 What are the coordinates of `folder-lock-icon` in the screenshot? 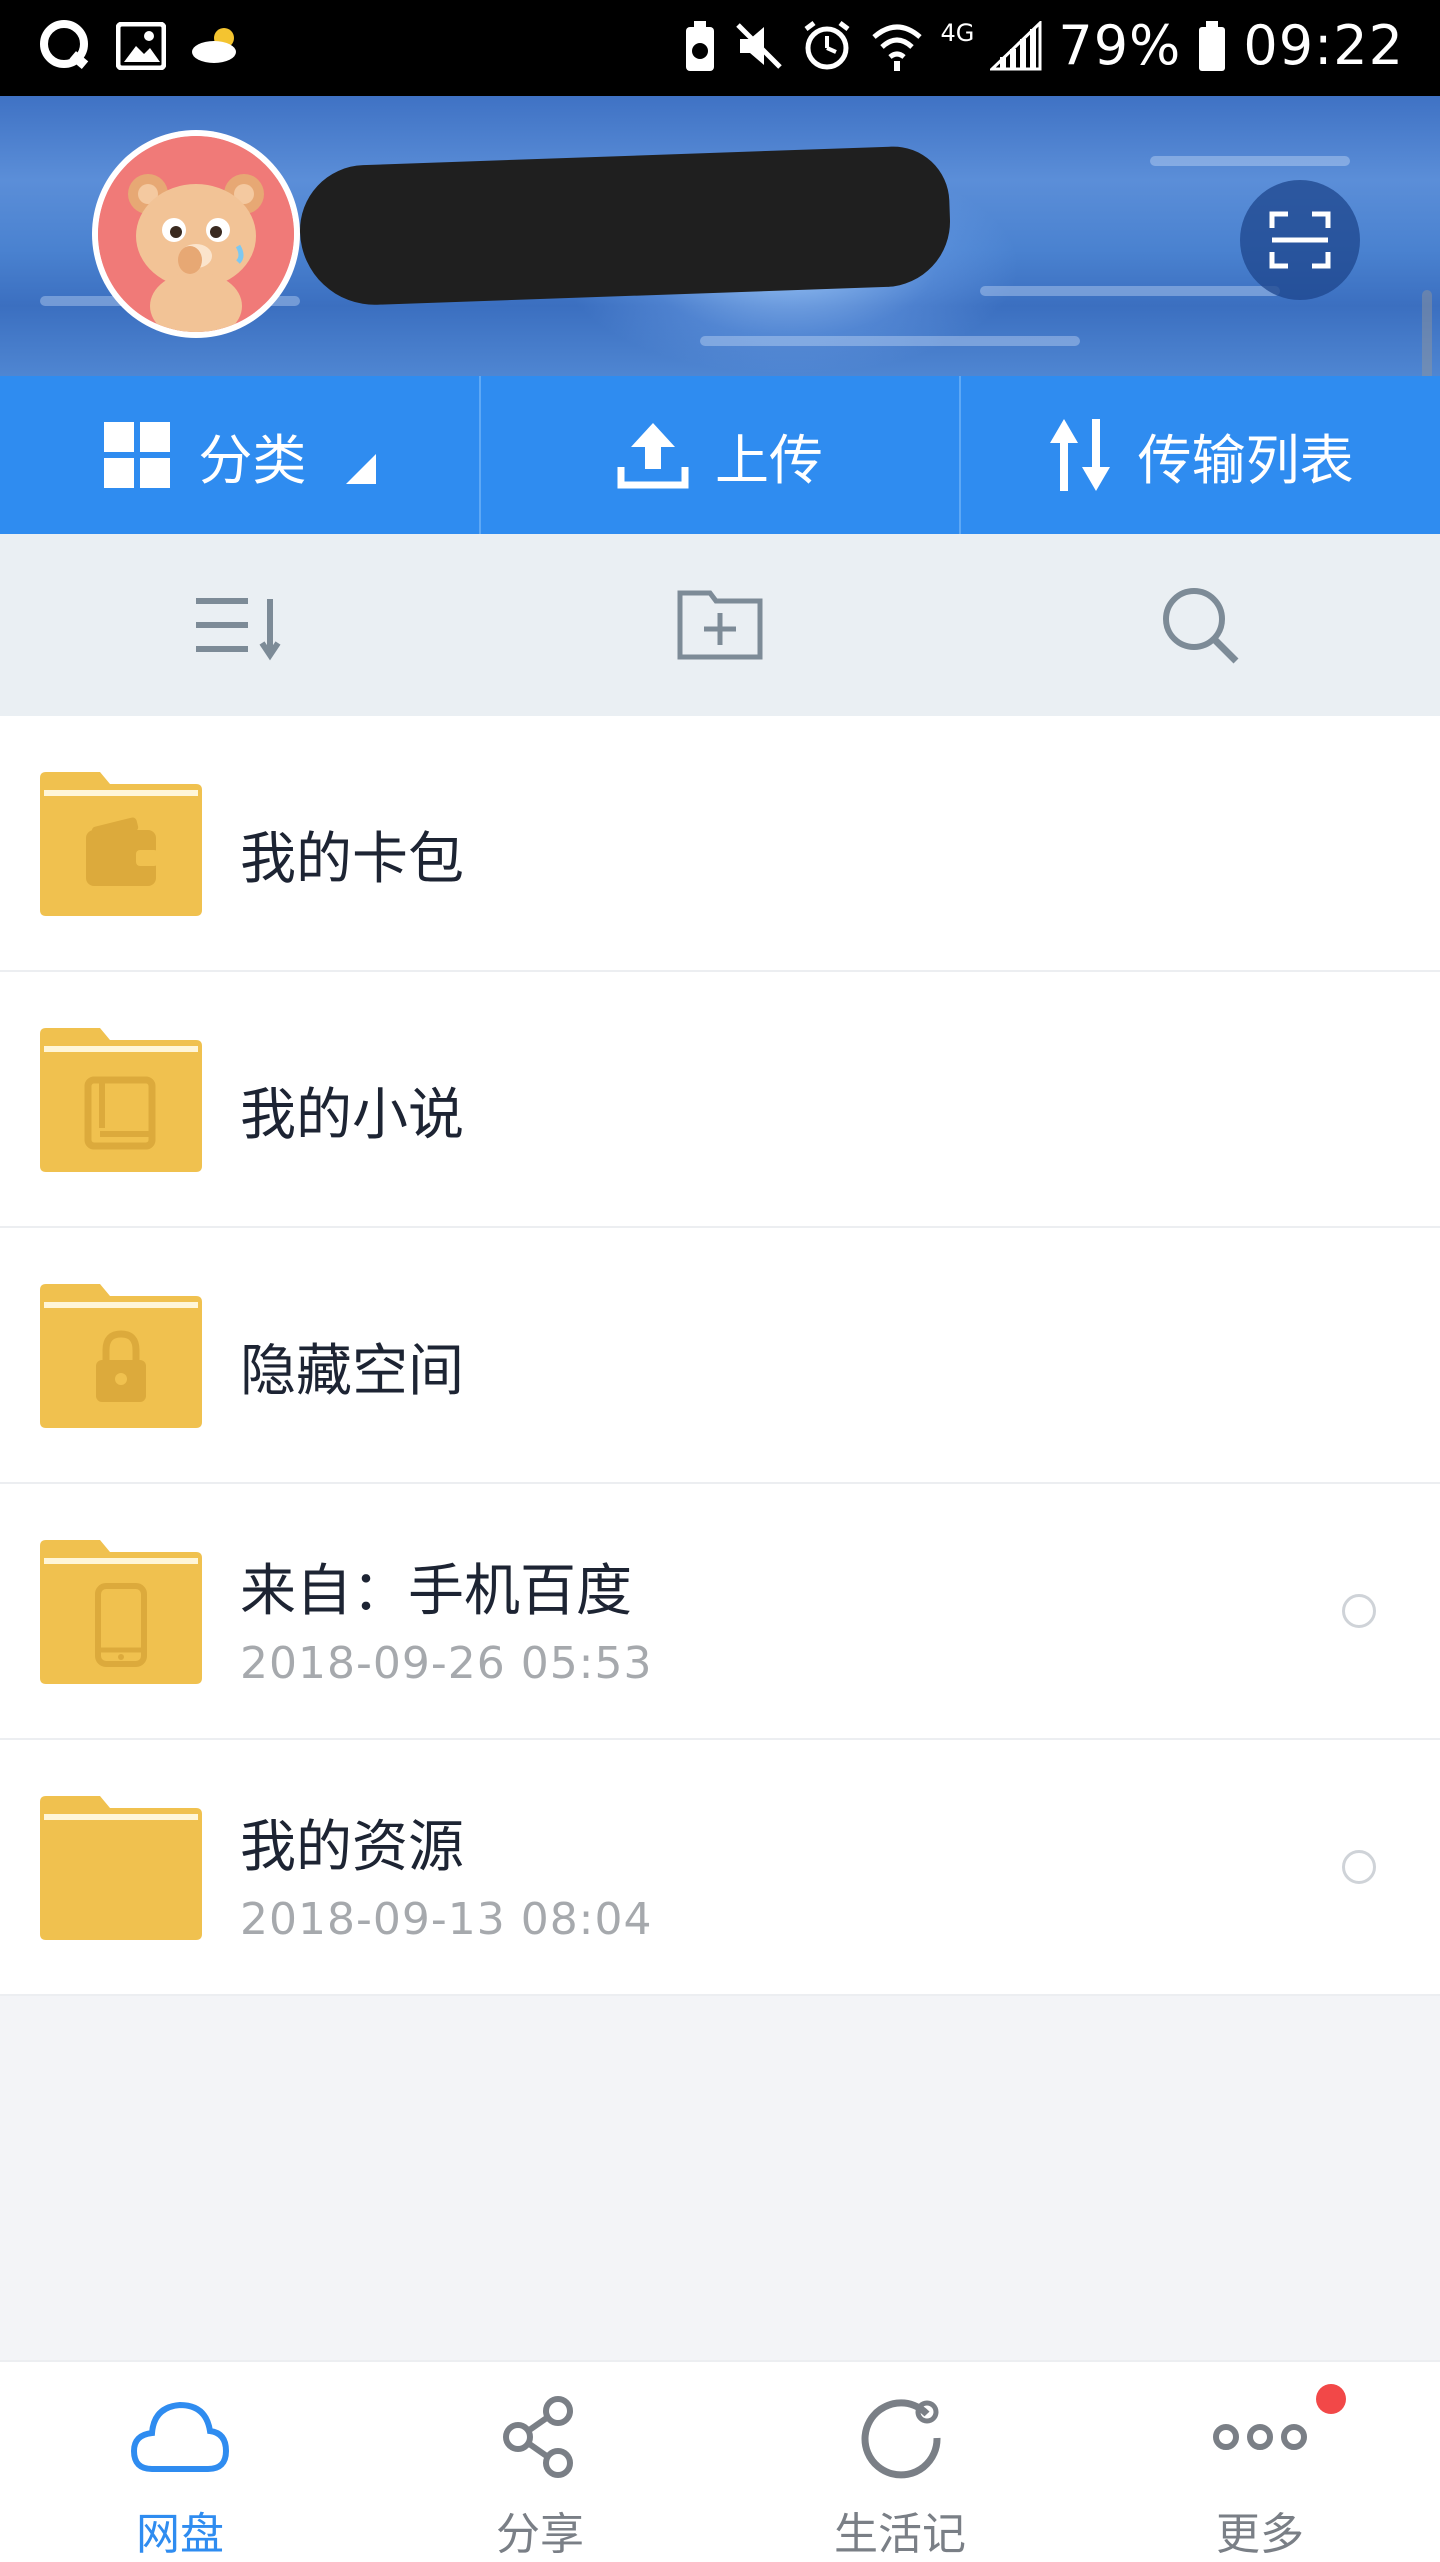 It's located at (121, 1356).